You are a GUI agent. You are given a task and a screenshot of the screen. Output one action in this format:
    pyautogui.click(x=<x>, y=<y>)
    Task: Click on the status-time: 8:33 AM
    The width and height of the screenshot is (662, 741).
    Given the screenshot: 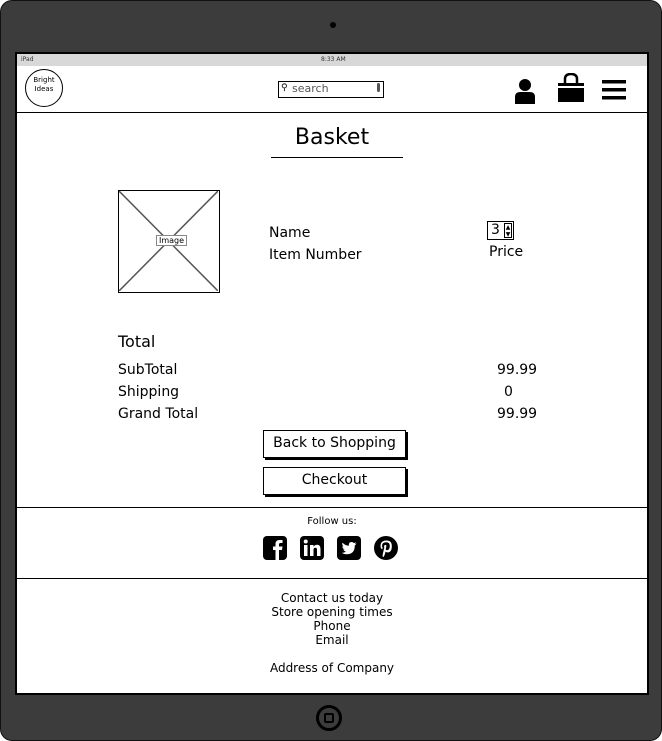 What is the action you would take?
    pyautogui.click(x=333, y=59)
    